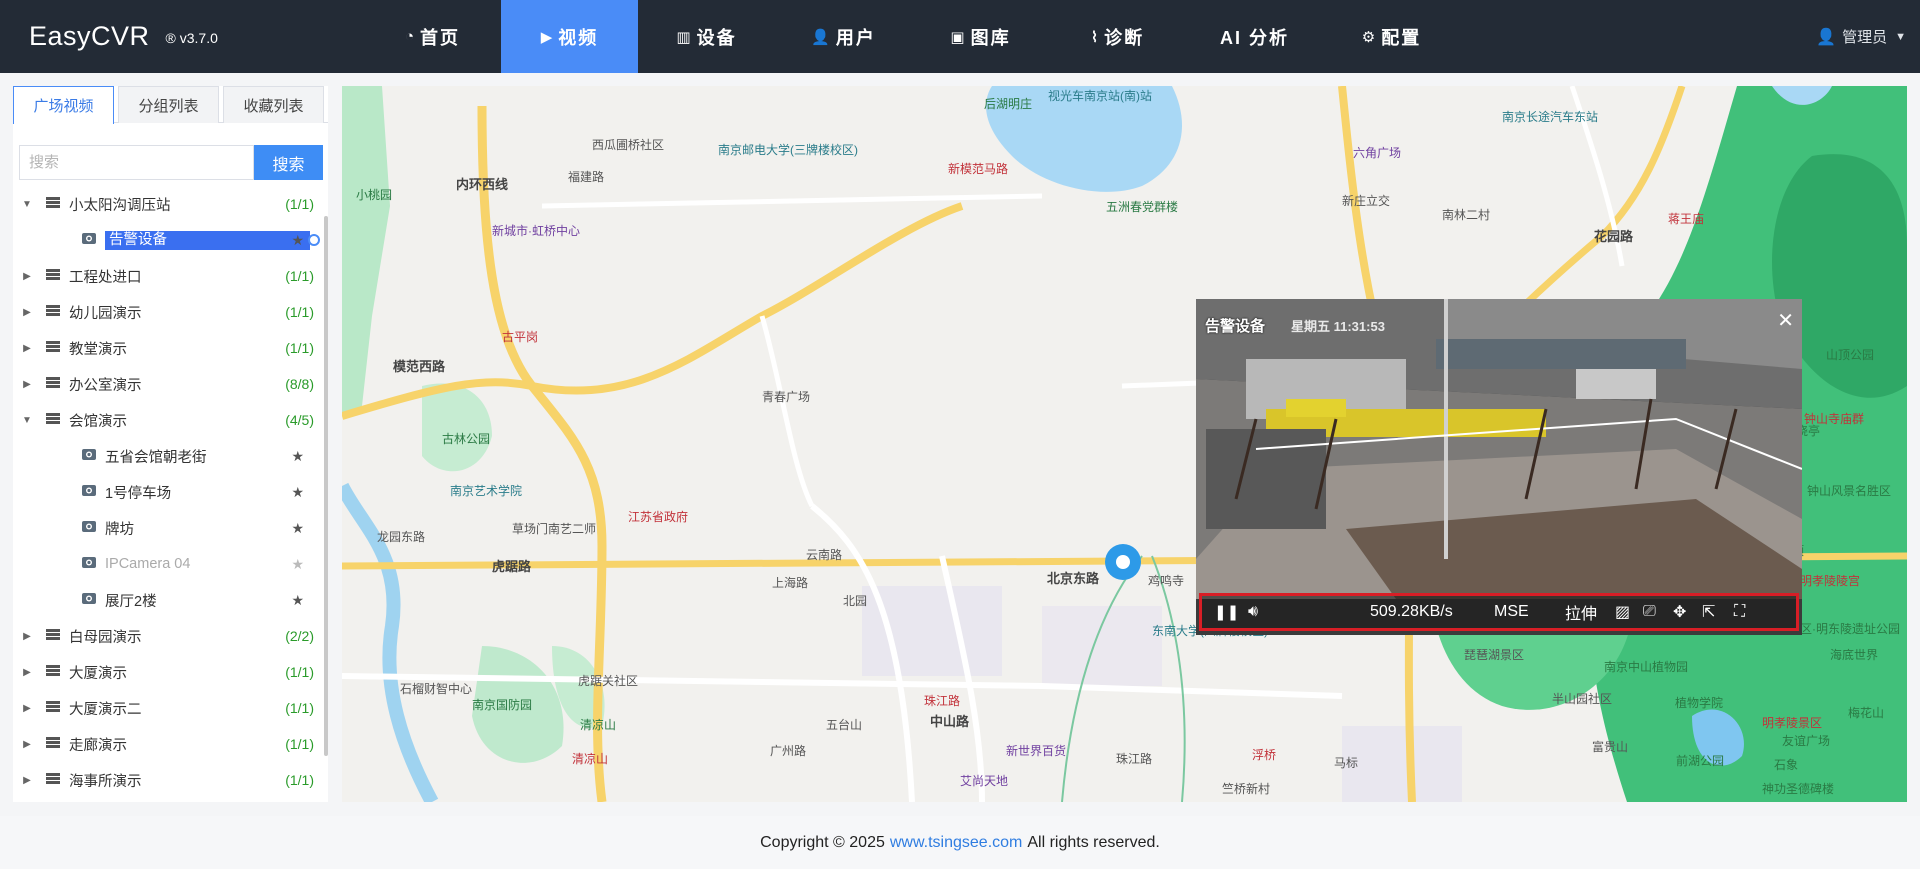 This screenshot has width=1920, height=869. I want to click on tree-group: ▶ 工程处进口 (1/1), so click(170, 276).